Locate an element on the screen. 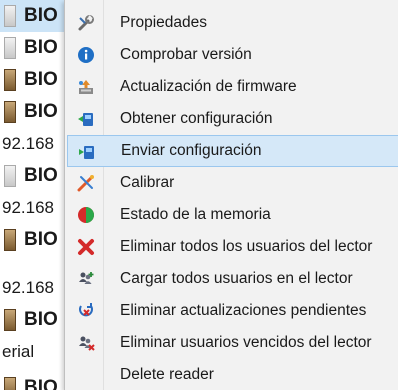  memory-pie-icon is located at coordinates (86, 215).